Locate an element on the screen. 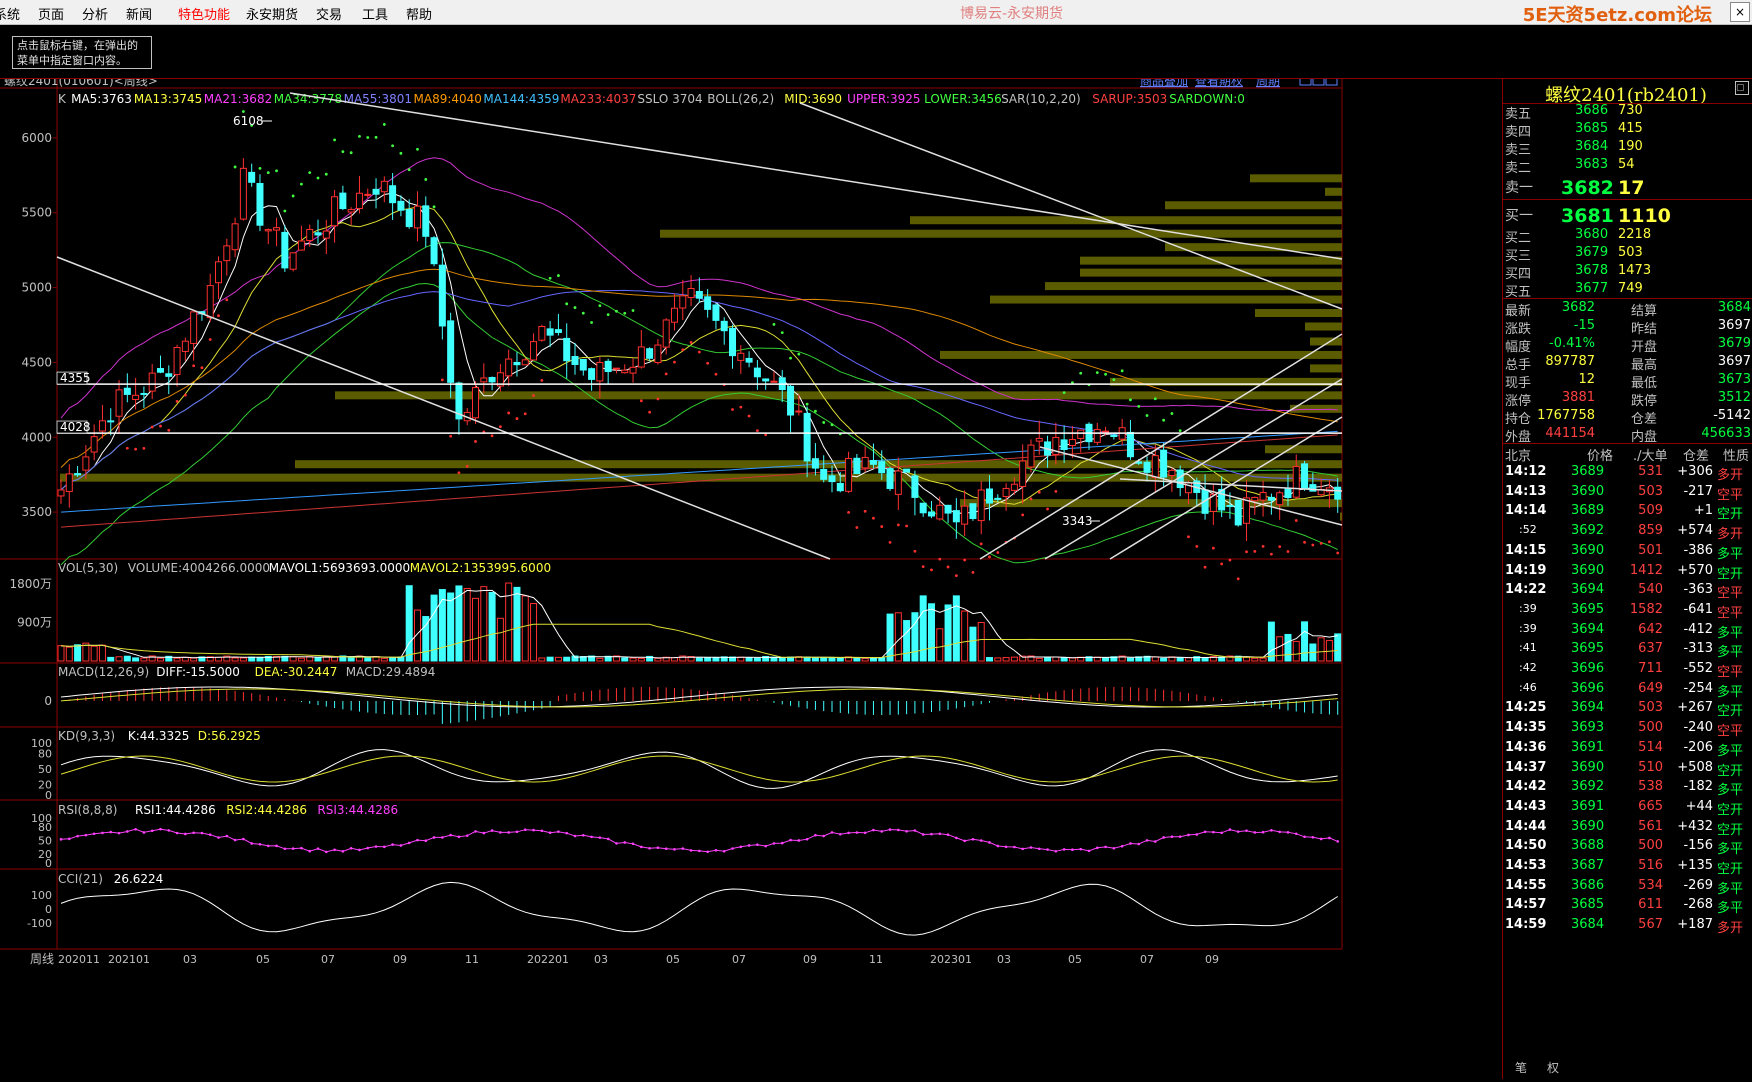 The width and height of the screenshot is (1752, 1082). tick-price: 3688 is located at coordinates (1588, 846).